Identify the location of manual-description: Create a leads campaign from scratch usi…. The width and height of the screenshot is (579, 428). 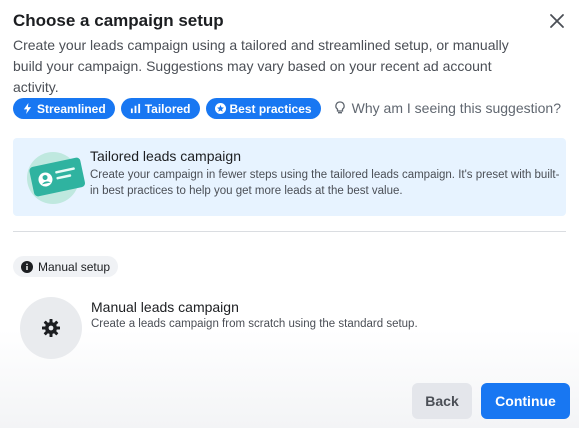
(254, 324).